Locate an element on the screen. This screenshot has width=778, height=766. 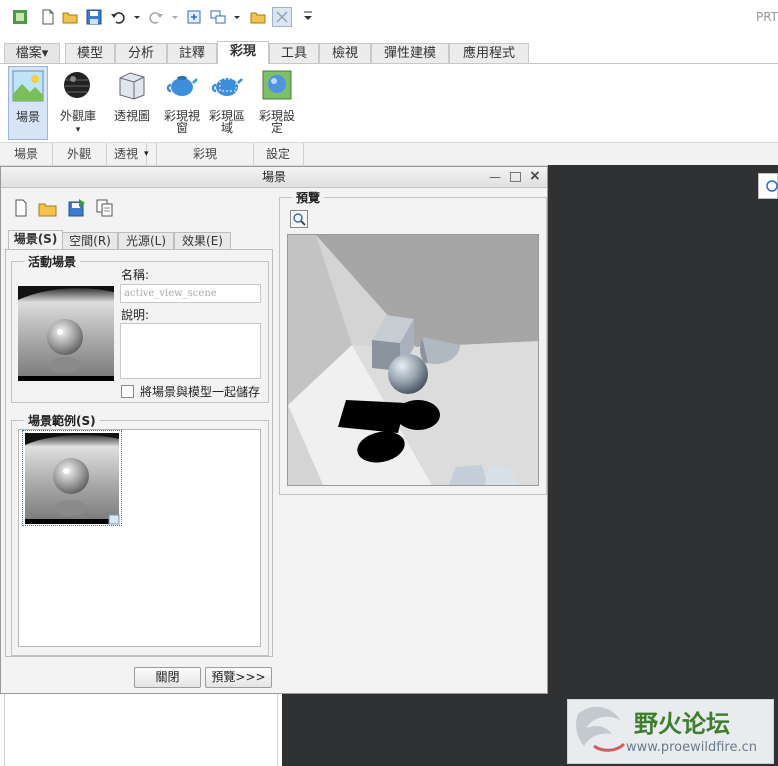
perspective-group-dropdown-icon: ▾ is located at coordinates (150, 154).